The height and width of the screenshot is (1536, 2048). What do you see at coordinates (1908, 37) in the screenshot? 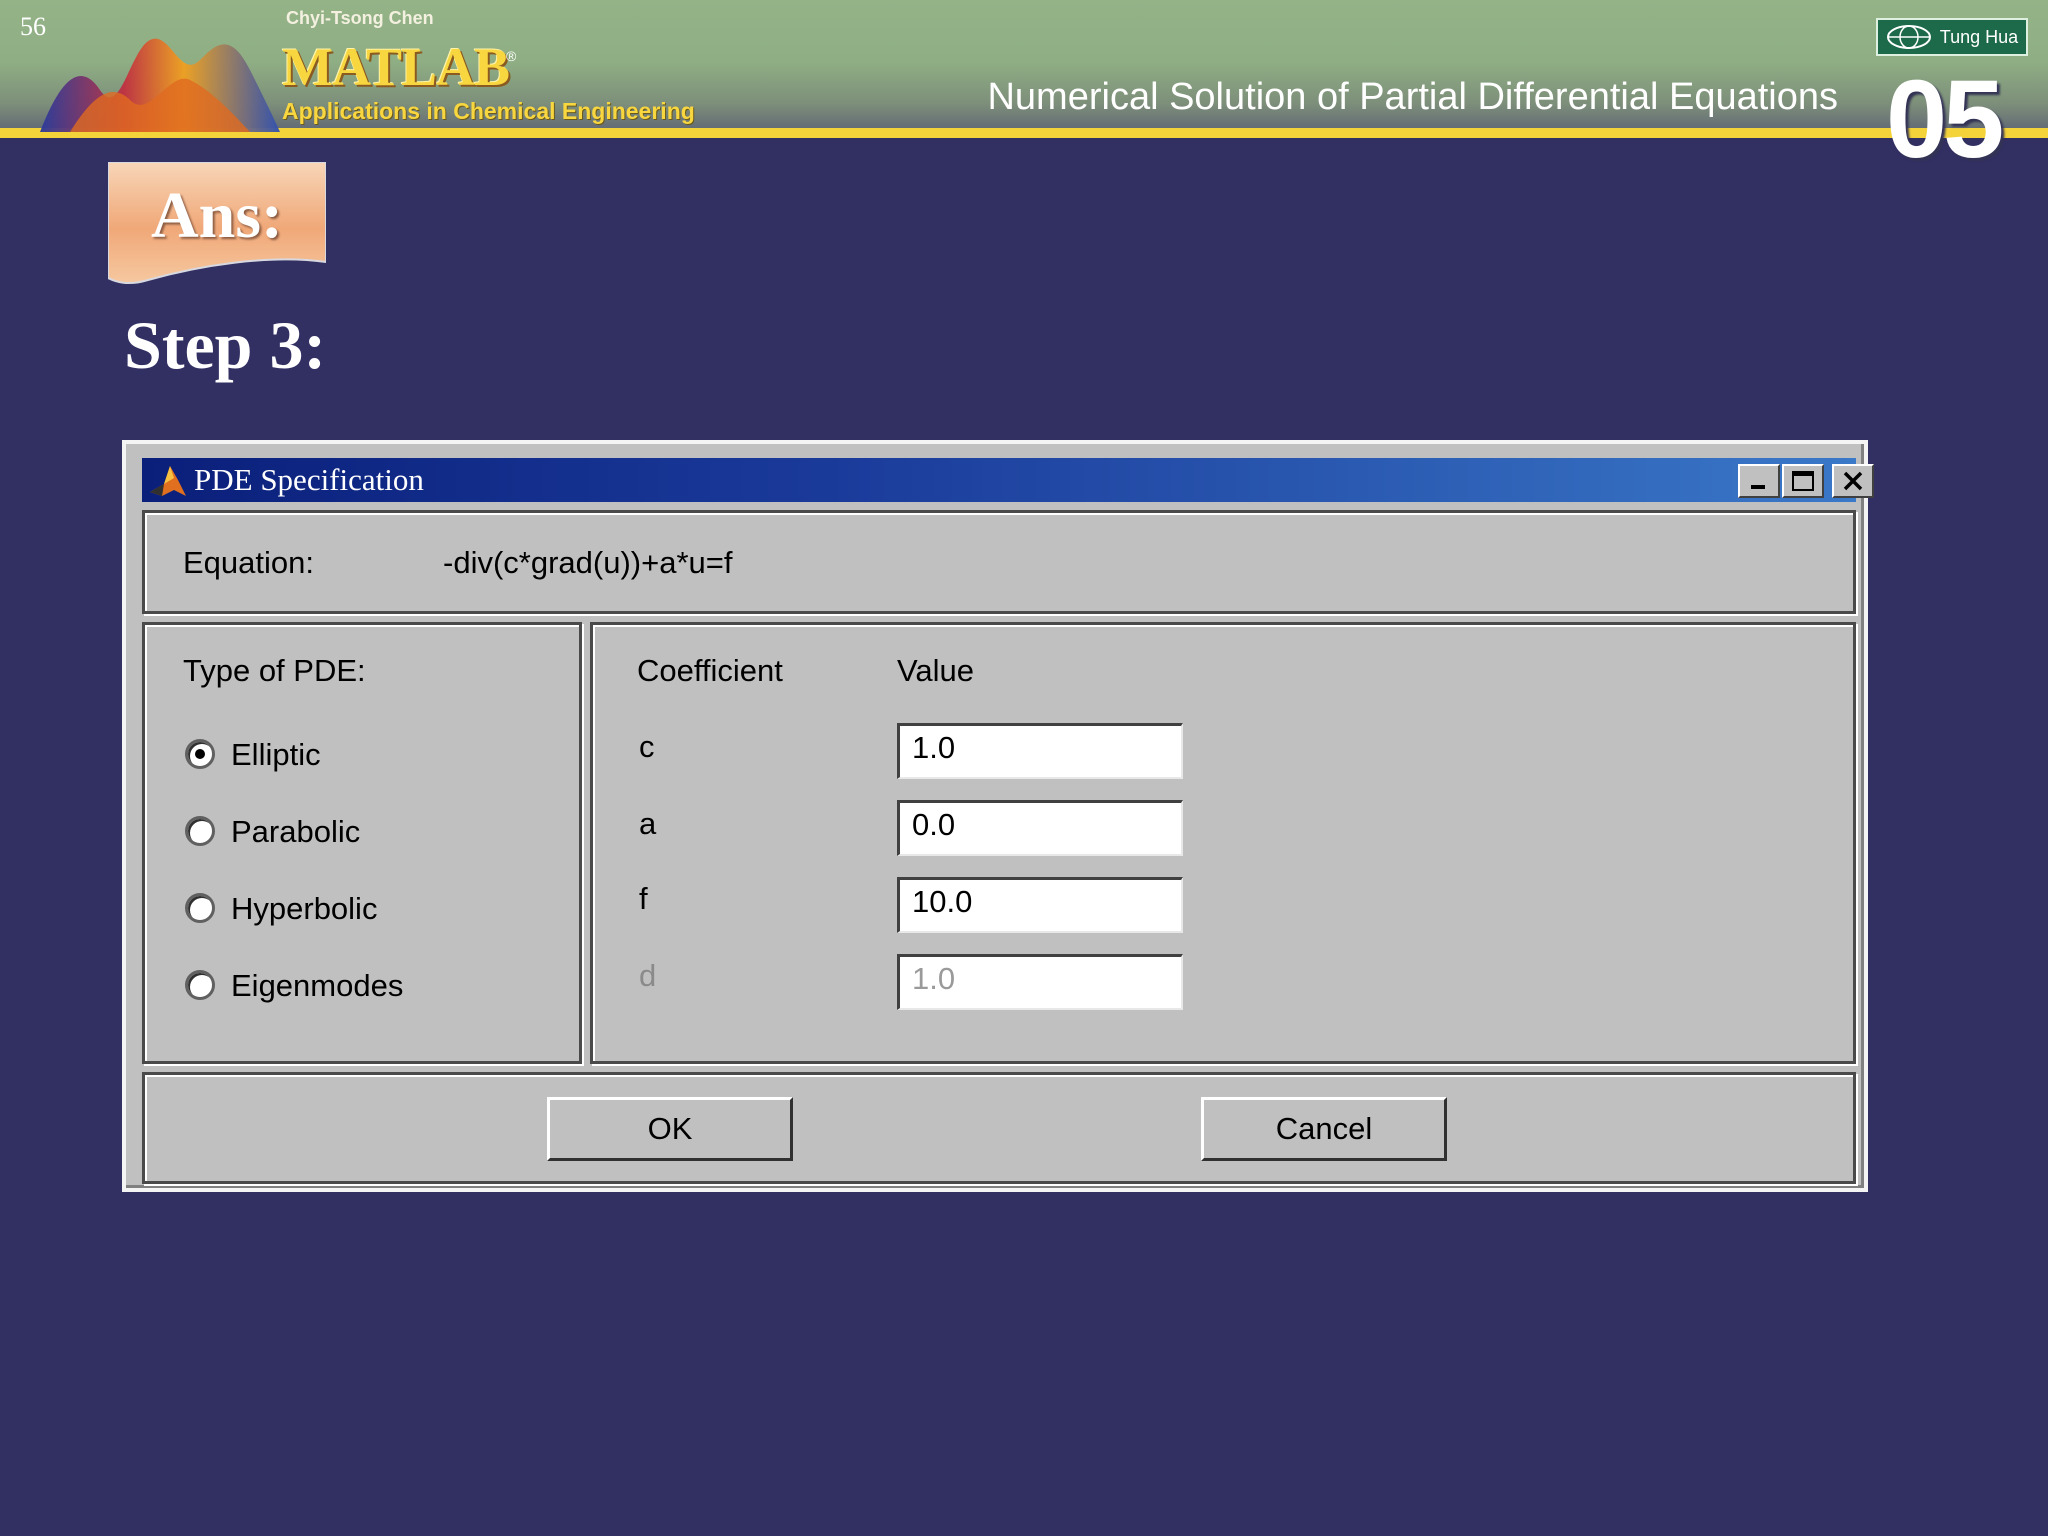
I see `publisher-globe-icon` at bounding box center [1908, 37].